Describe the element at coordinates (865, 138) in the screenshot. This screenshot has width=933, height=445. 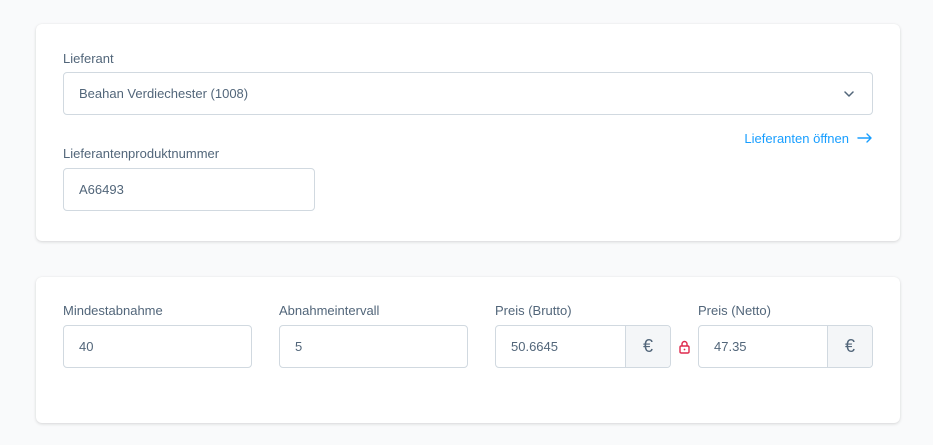
I see `arrow-right-icon` at that location.